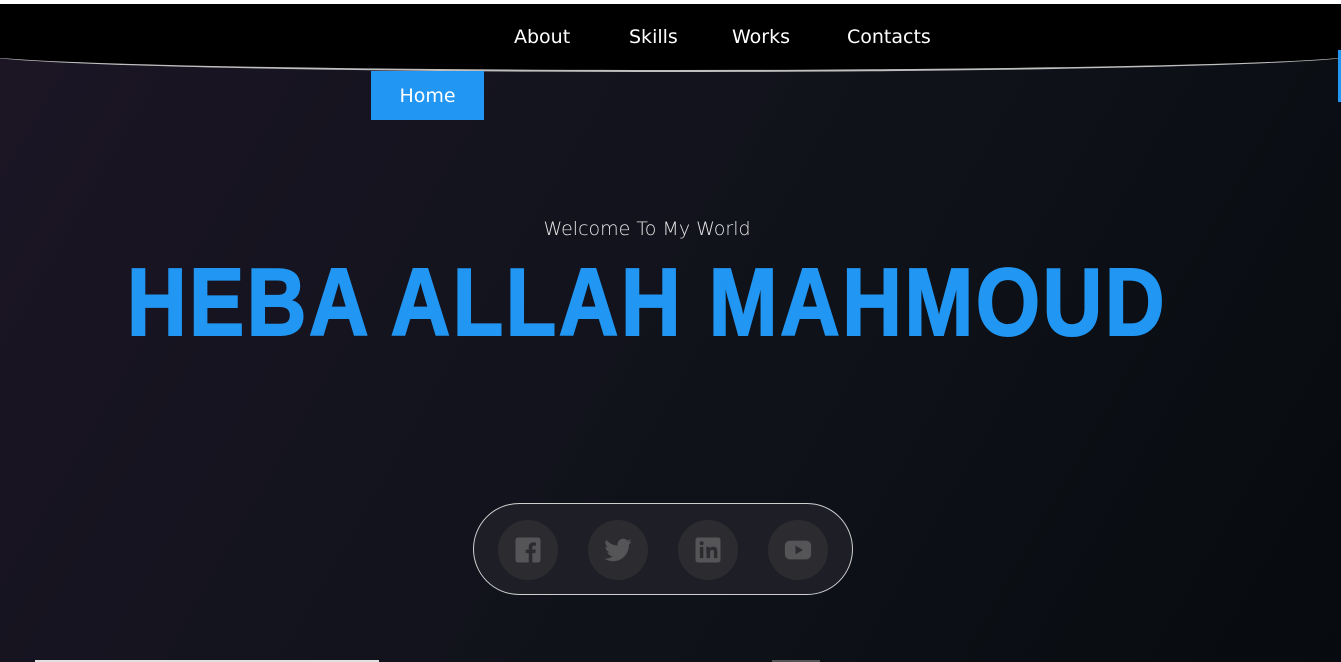  I want to click on youtube-button, so click(798, 550).